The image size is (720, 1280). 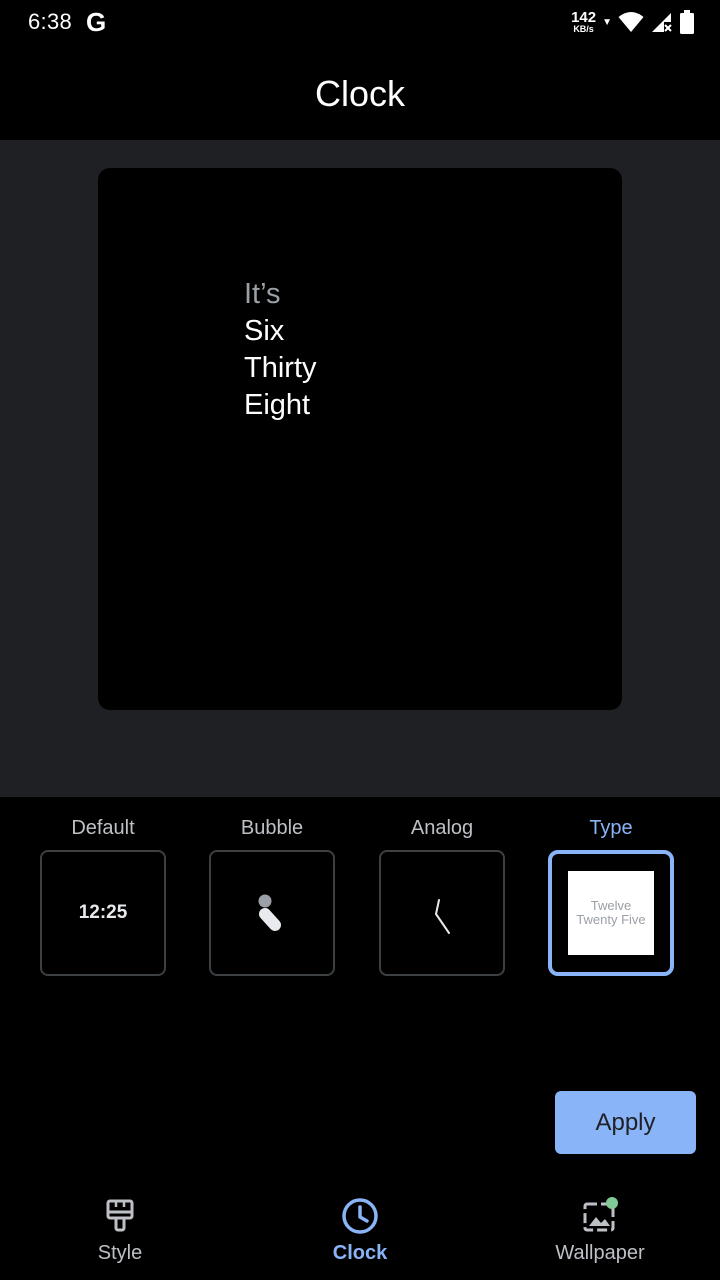 I want to click on option-default: Default 12:25, so click(x=103, y=894).